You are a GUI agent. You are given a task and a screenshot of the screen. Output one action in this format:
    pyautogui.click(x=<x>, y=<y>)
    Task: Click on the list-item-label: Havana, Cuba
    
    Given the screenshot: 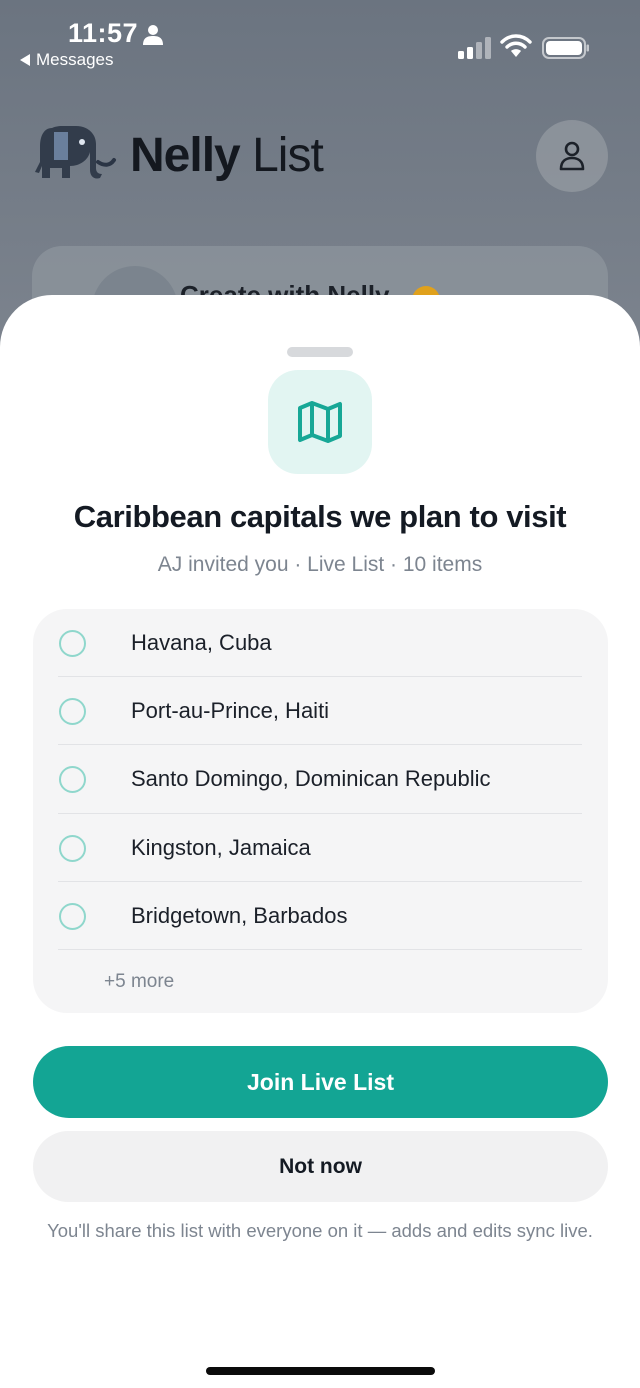 What is the action you would take?
    pyautogui.click(x=201, y=642)
    